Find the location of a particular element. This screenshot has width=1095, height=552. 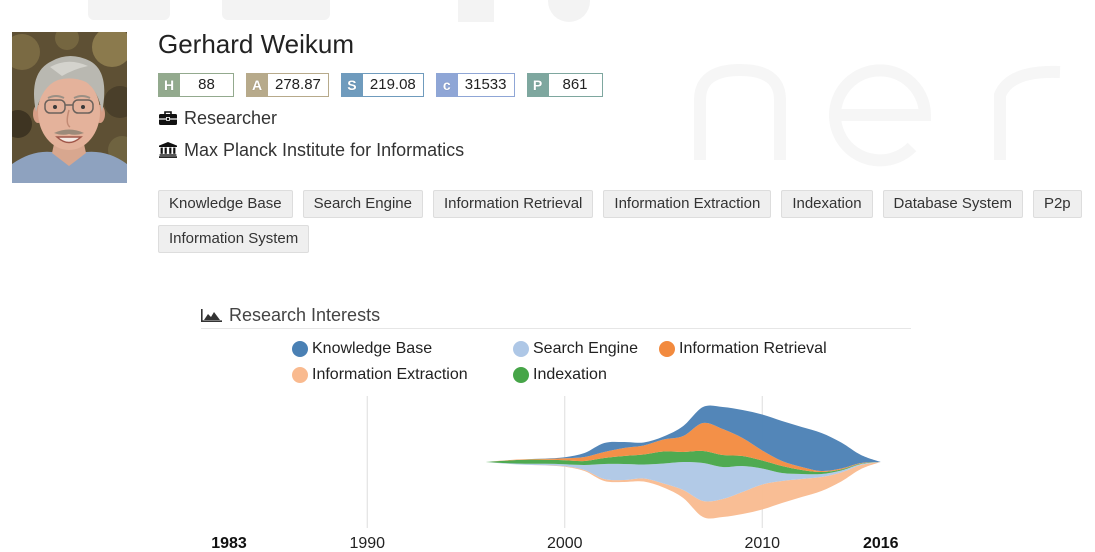

area-chart-icon is located at coordinates (212, 316).